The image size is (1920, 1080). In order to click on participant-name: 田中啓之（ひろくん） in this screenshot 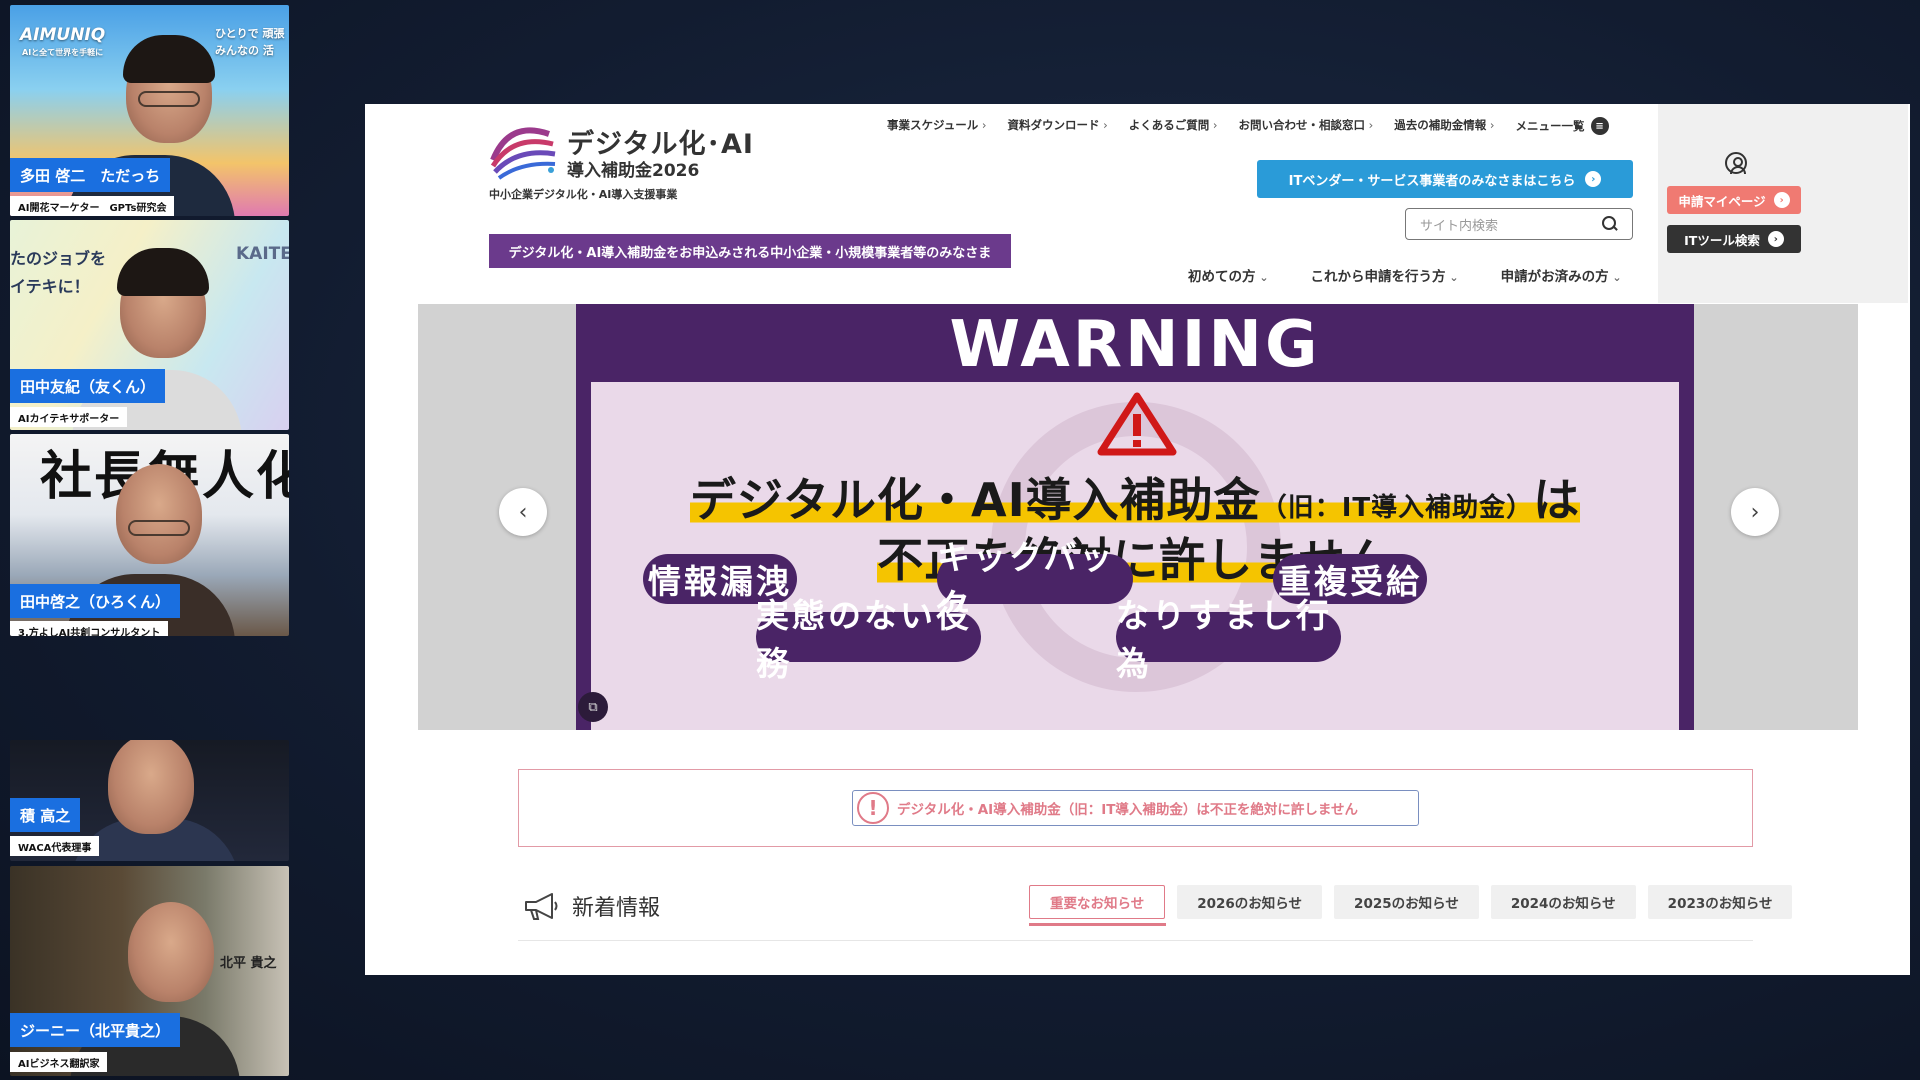, I will do `click(95, 601)`.